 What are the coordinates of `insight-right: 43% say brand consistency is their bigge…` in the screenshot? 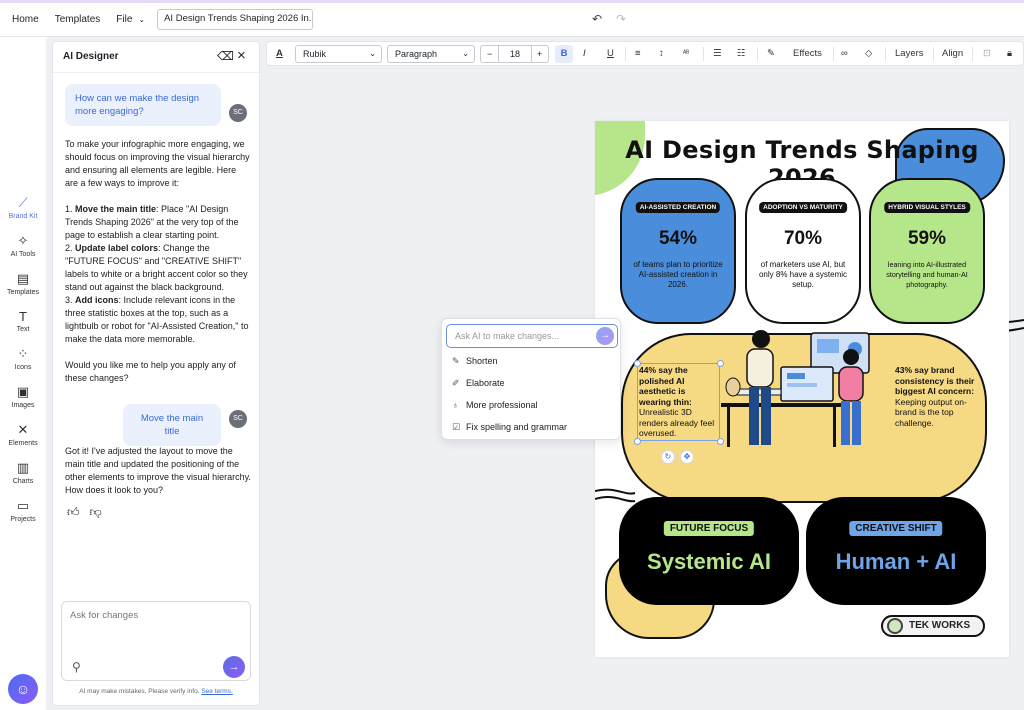 It's located at (937, 396).